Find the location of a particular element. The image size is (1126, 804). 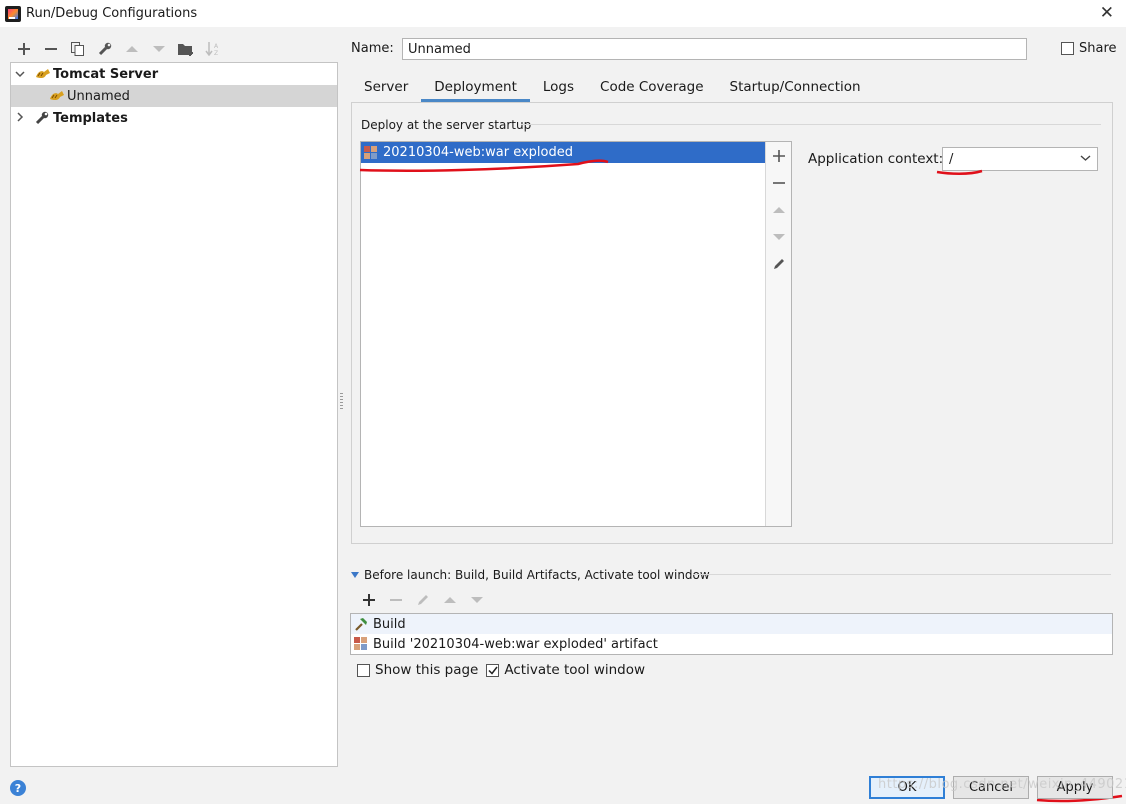

list-item: Build is located at coordinates (731, 624).